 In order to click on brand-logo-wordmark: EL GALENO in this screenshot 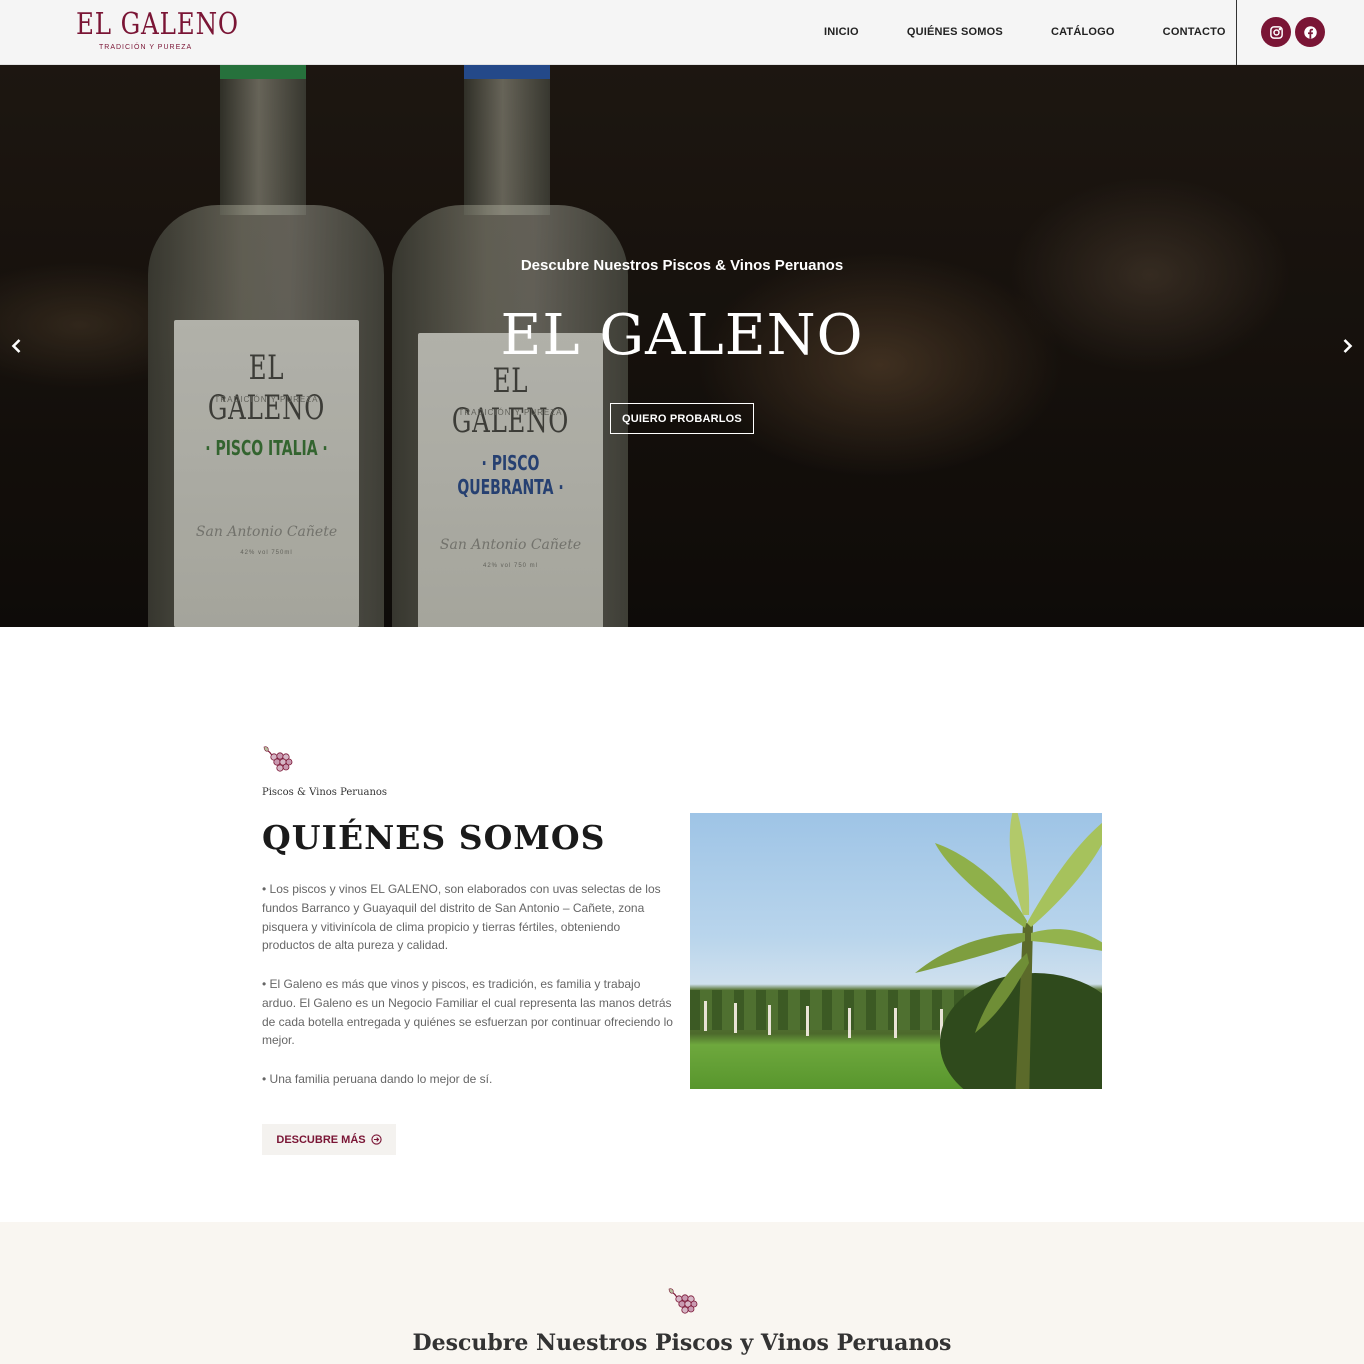, I will do `click(157, 24)`.